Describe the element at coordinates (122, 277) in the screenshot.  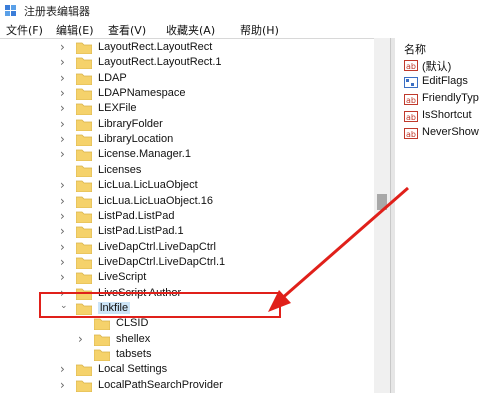
I see `tree-node-label: LiveScript` at that location.